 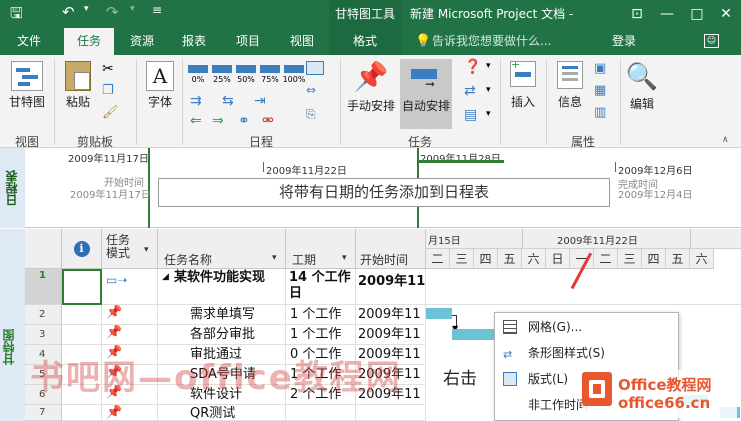 I want to click on ribbon-display-icon: ⊡, so click(x=637, y=14).